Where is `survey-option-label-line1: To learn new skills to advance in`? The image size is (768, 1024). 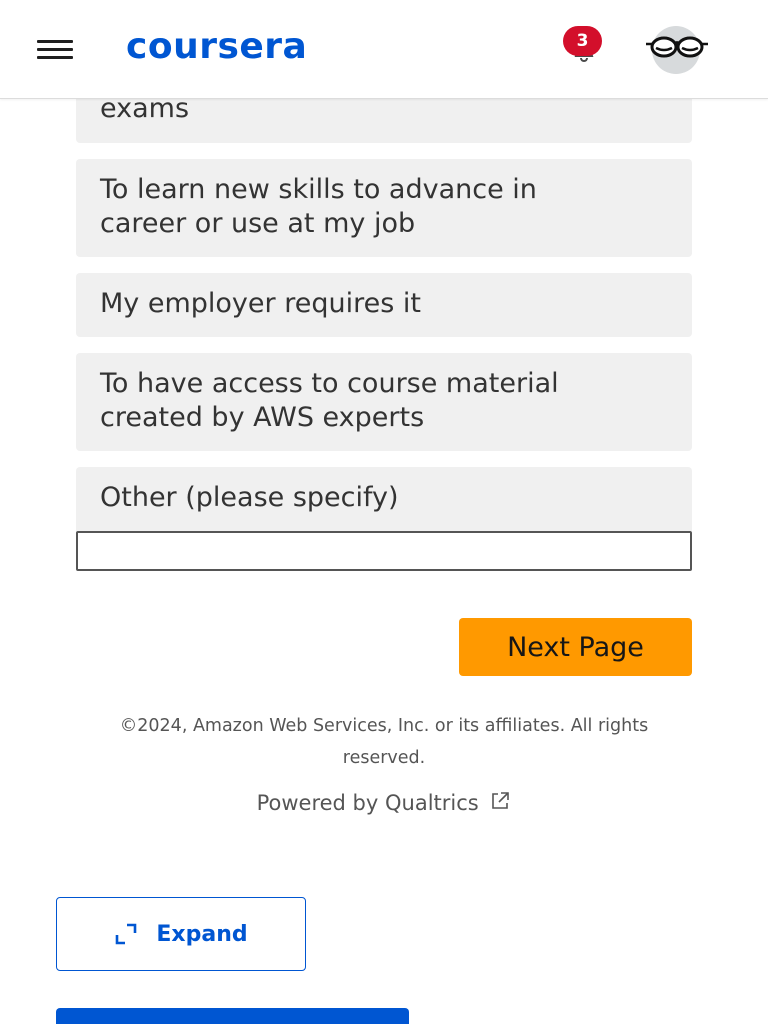 survey-option-label-line1: To learn new skills to advance in is located at coordinates (318, 189).